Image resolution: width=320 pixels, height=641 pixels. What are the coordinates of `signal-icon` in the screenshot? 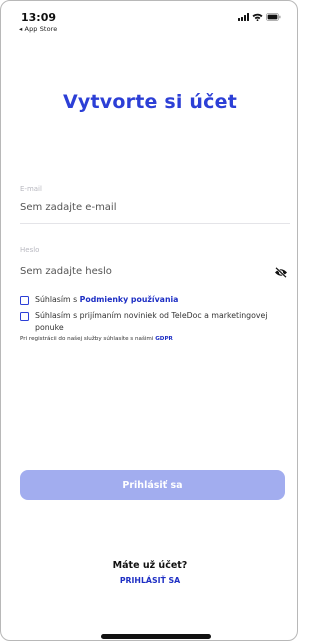 It's located at (243, 17).